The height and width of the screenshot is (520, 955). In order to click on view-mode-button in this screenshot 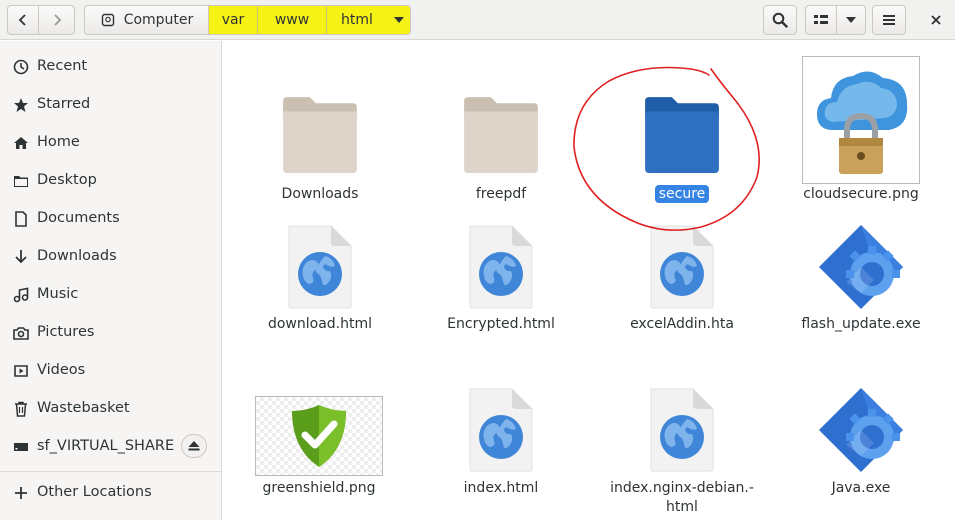, I will do `click(821, 20)`.